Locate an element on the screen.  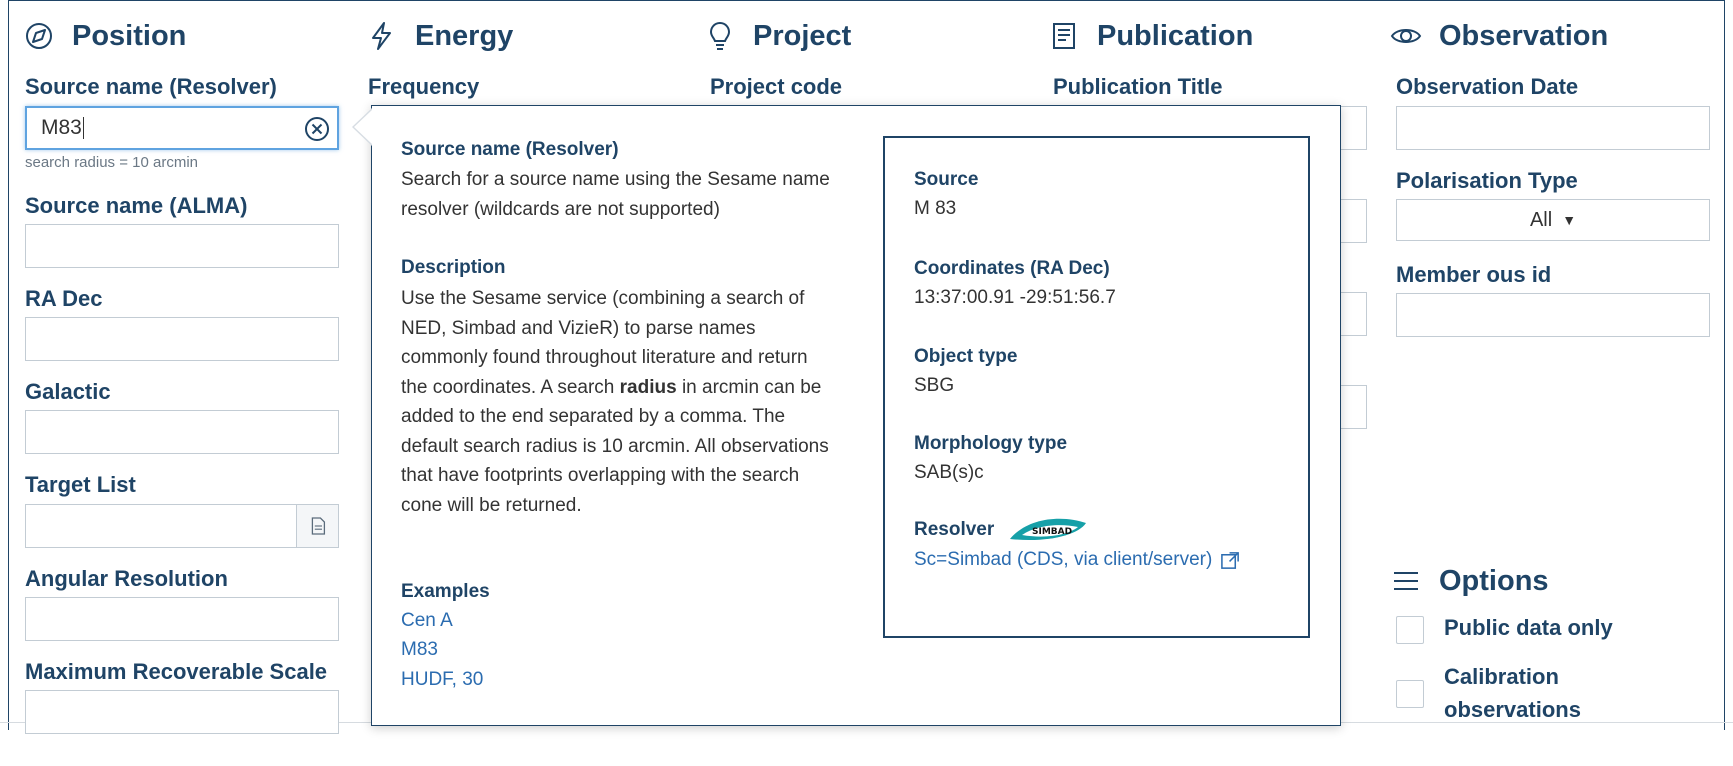
observation-header: Observation is located at coordinates (1498, 36).